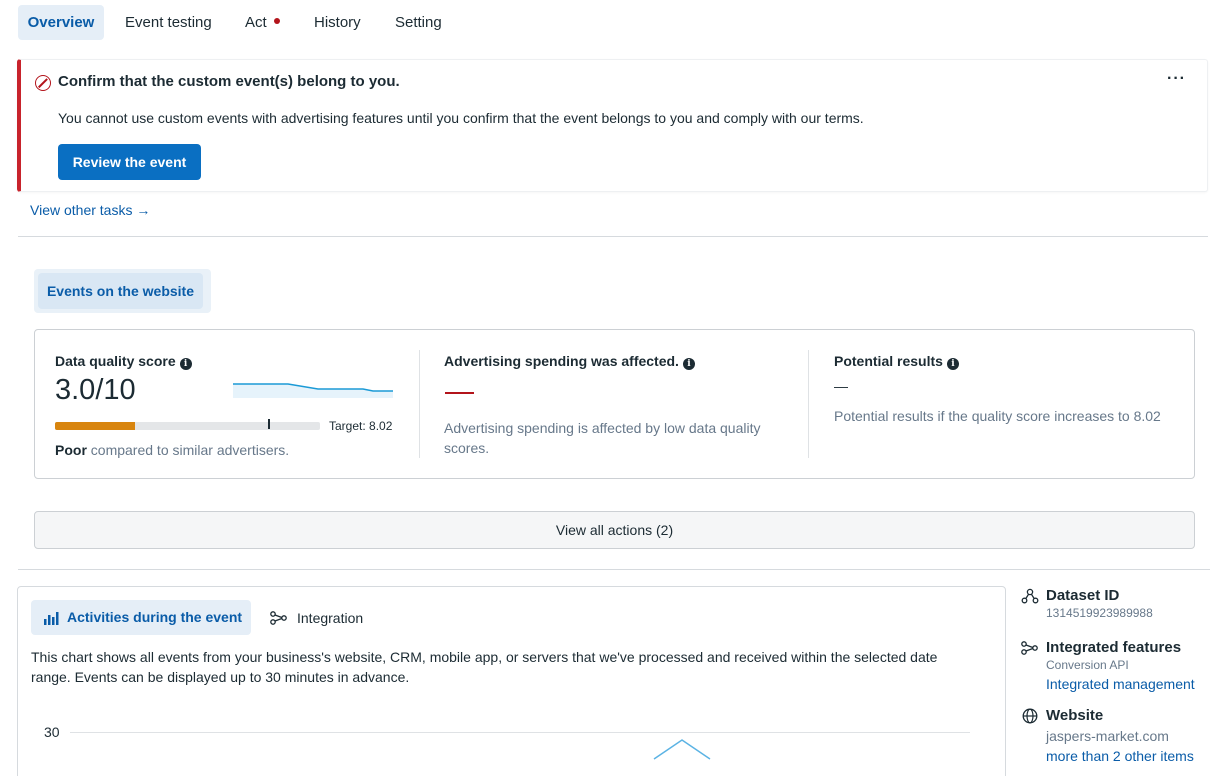  Describe the element at coordinates (841, 386) in the screenshot. I see `potential-value: —` at that location.